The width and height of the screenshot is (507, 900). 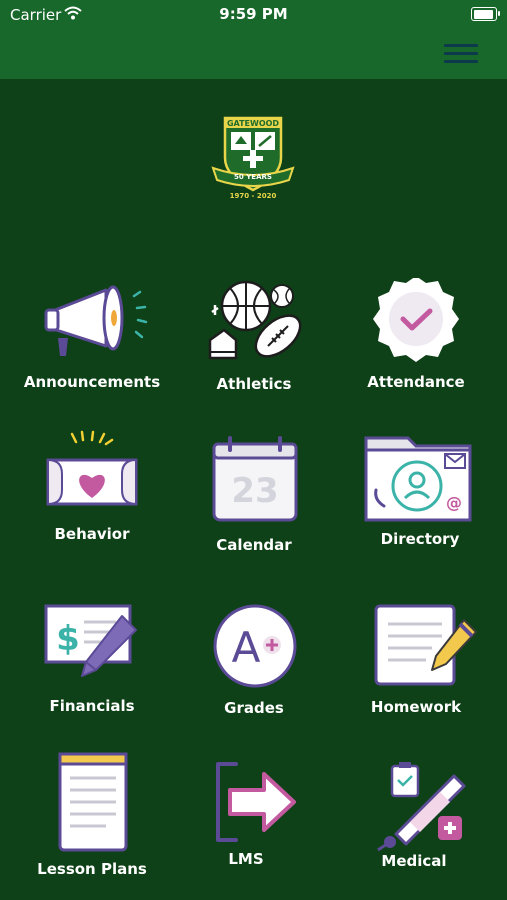 I want to click on school-crest-logo: GATEWOOD 50 YEARS 1970 - 2020, so click(x=253, y=158).